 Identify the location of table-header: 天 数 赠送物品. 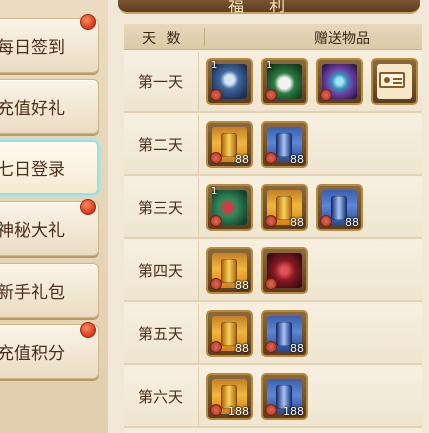
(273, 37).